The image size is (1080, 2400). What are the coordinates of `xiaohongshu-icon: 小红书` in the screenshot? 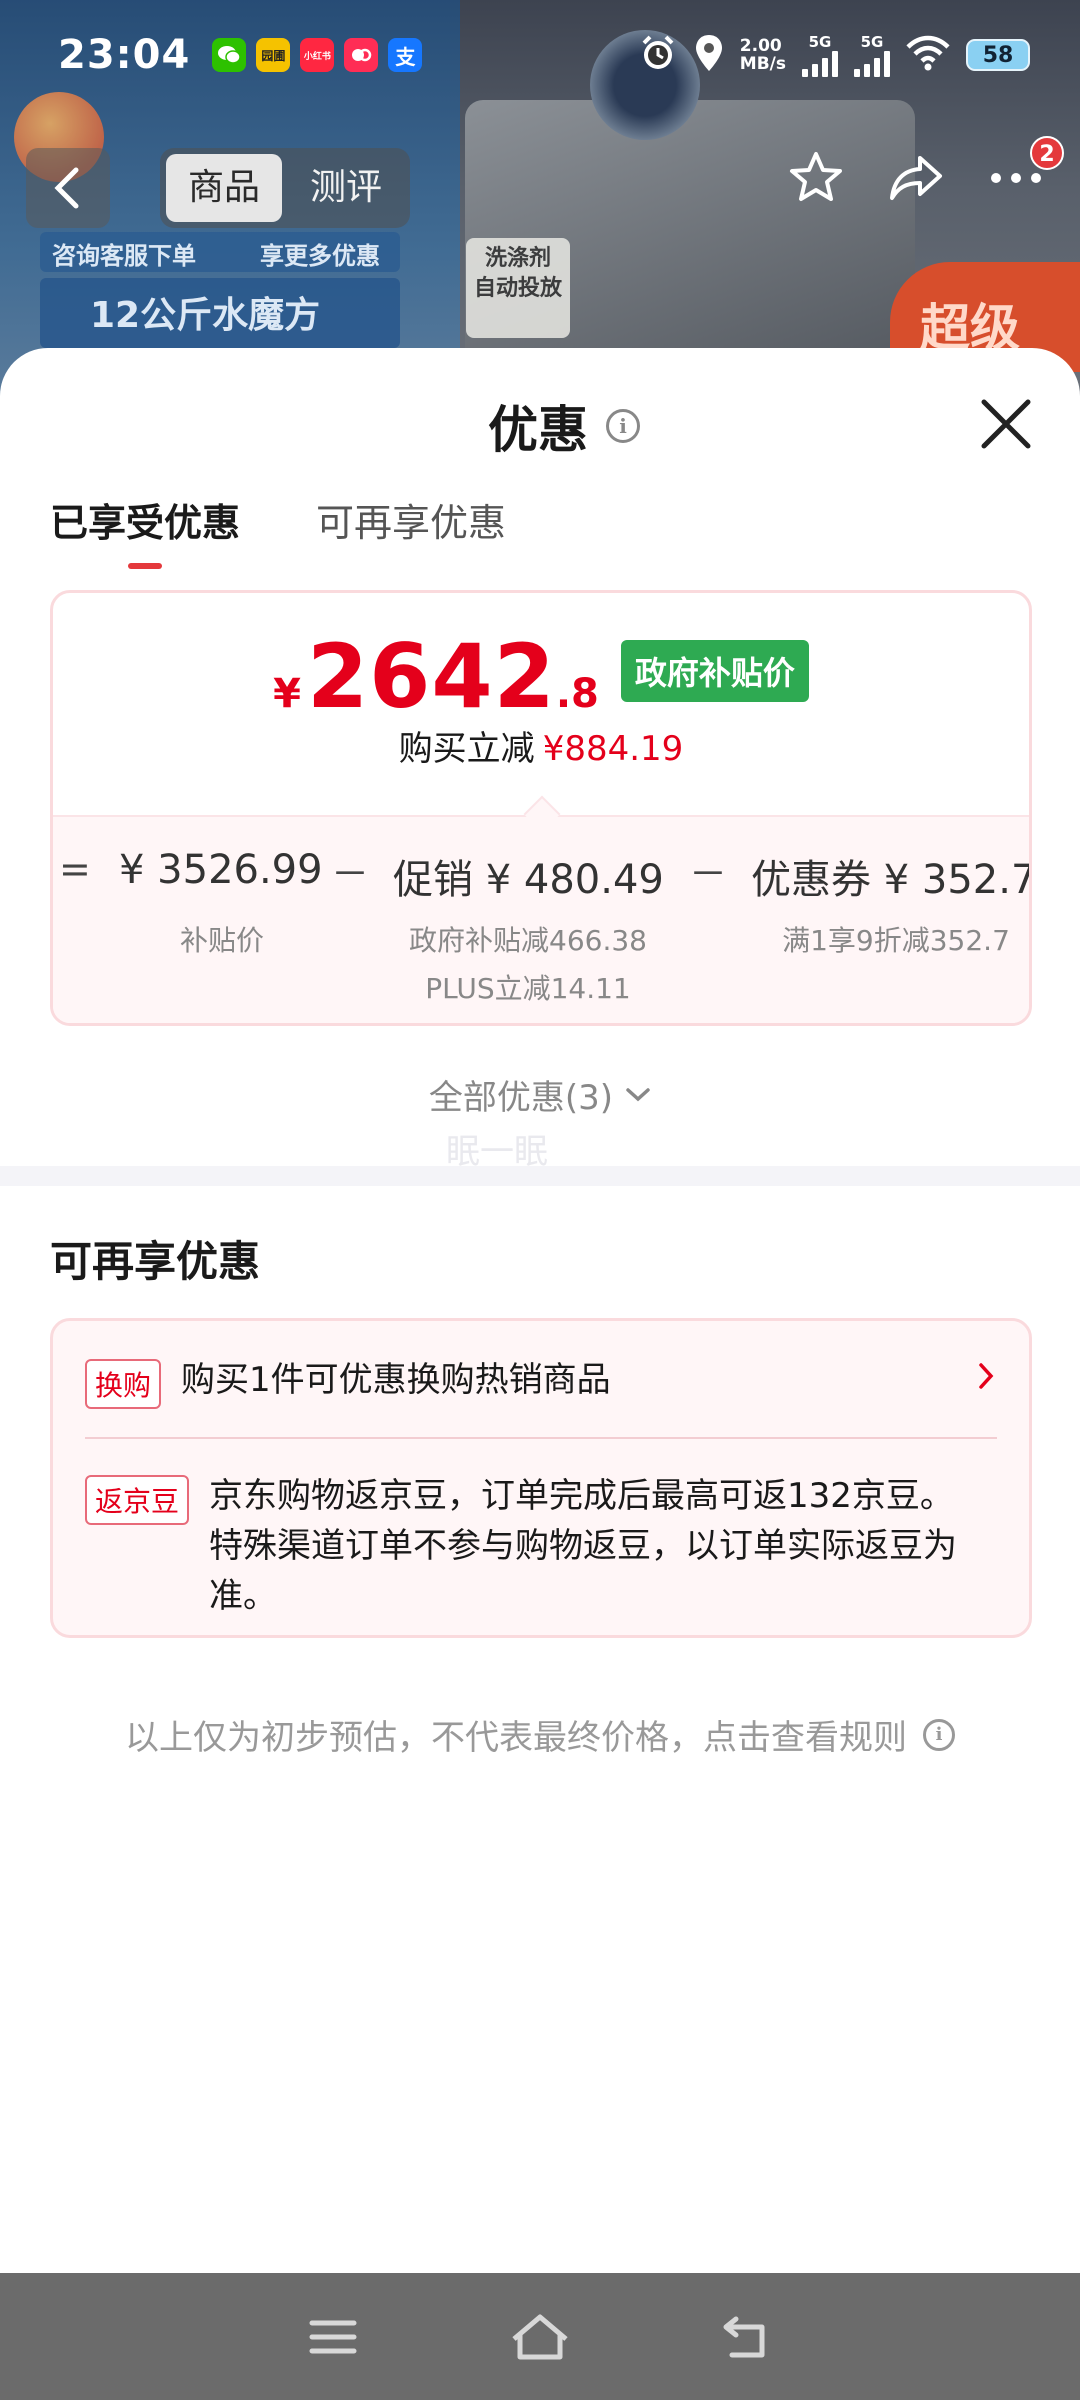 It's located at (317, 55).